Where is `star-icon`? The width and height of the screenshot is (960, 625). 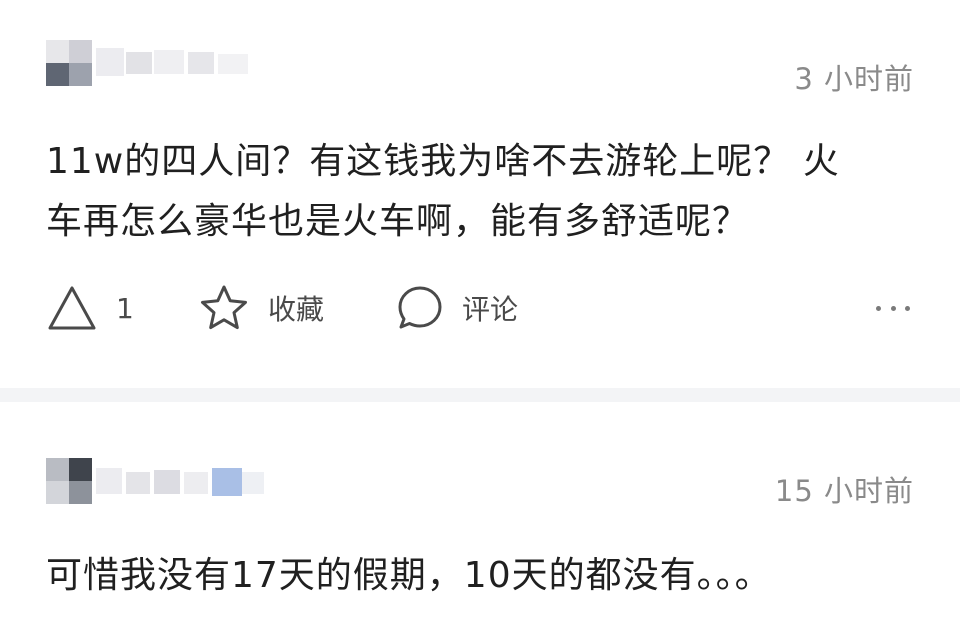 star-icon is located at coordinates (224, 308).